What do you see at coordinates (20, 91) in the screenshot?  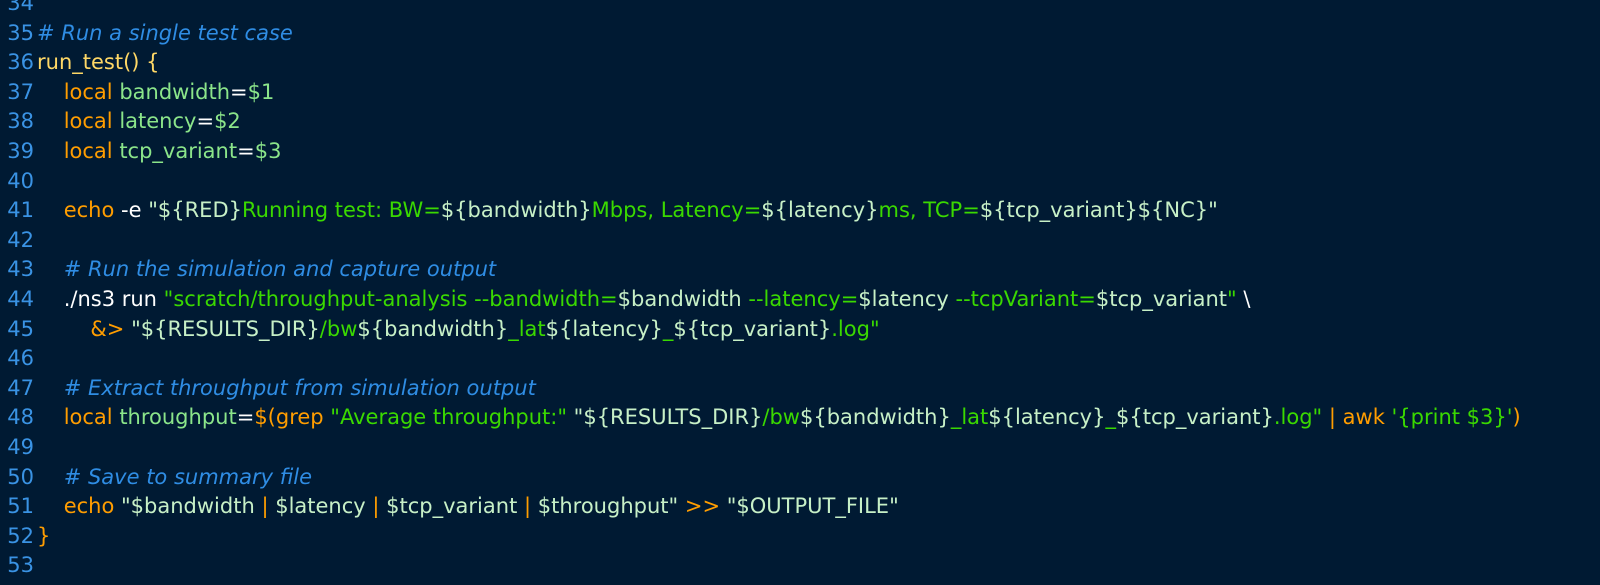 I see `line-number: 37` at bounding box center [20, 91].